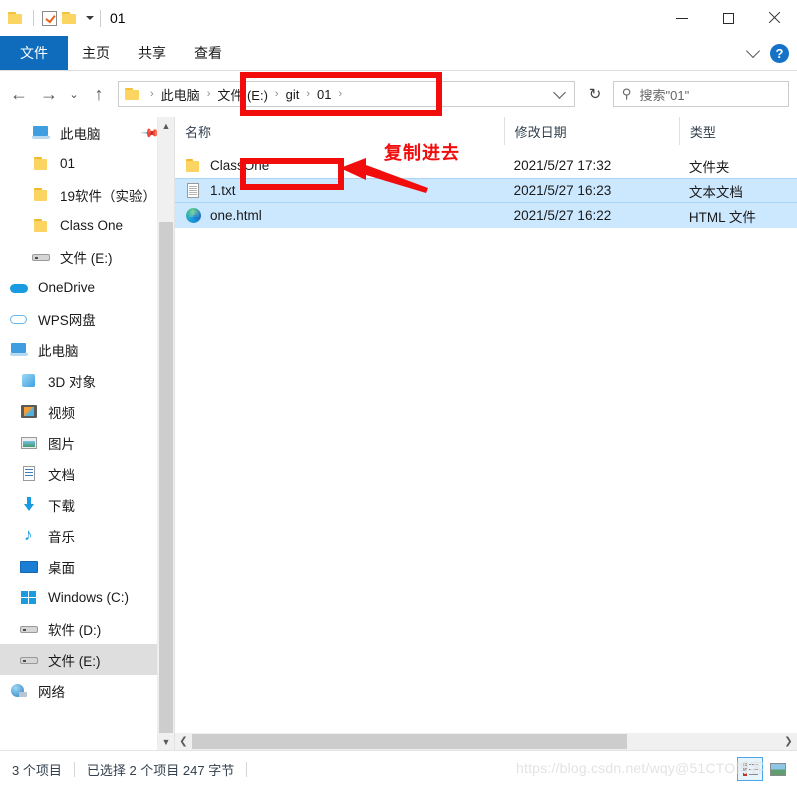 This screenshot has height=787, width=797. Describe the element at coordinates (779, 53) in the screenshot. I see `help-icon: ?` at that location.